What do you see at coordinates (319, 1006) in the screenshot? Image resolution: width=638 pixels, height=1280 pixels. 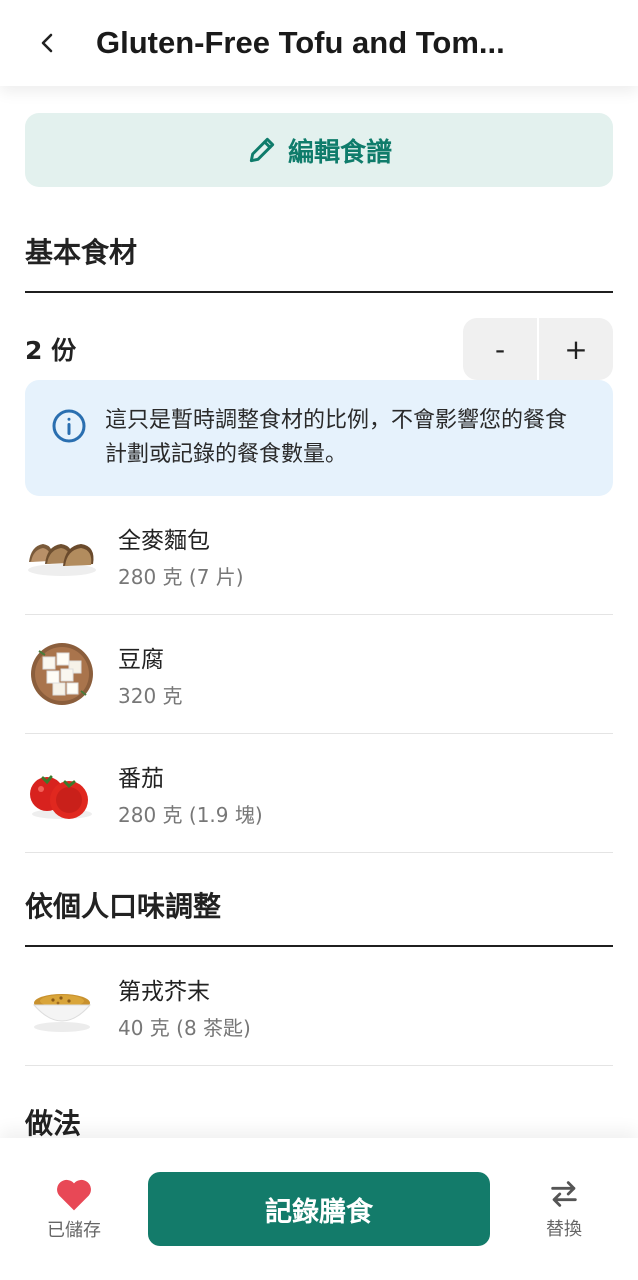 I see `ingredient-row: 第戎芥末 40 克 (8 茶匙)` at bounding box center [319, 1006].